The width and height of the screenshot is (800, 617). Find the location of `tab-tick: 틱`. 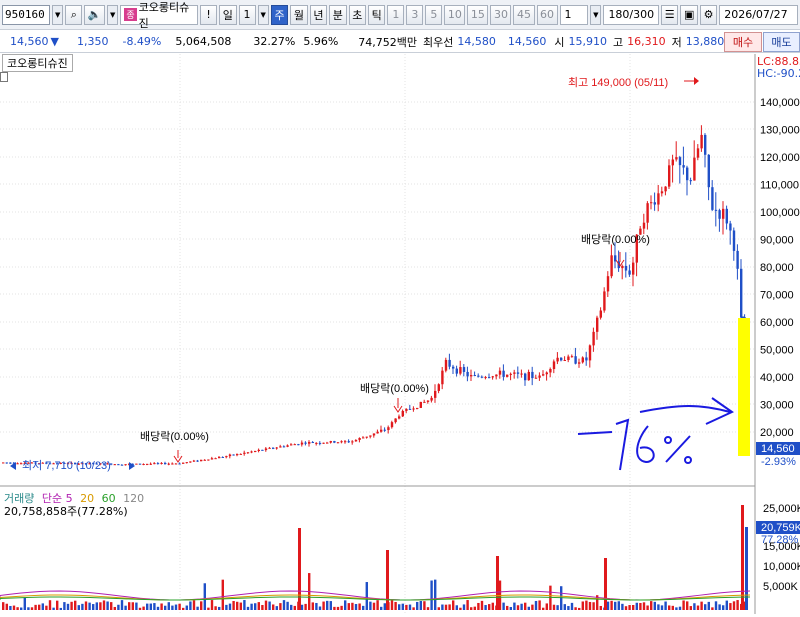

tab-tick: 틱 is located at coordinates (376, 14).